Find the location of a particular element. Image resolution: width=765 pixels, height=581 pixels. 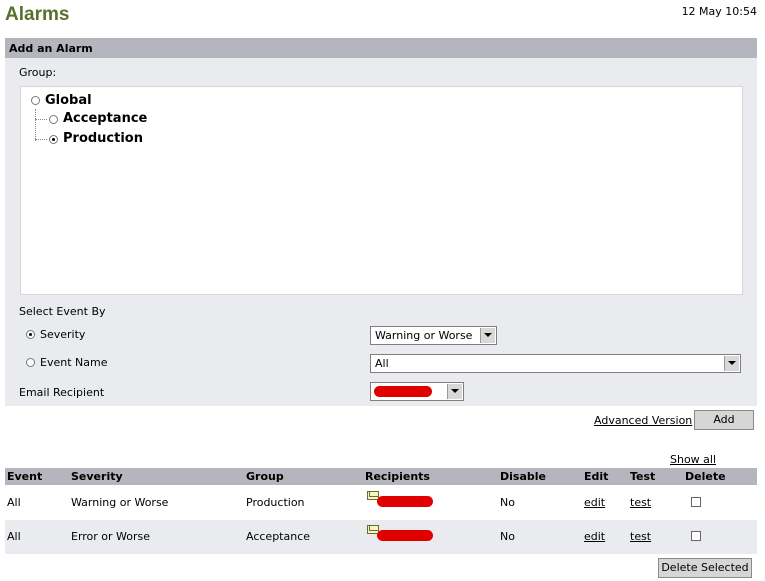

select-event-by-label: Select Event By is located at coordinates (62, 311).